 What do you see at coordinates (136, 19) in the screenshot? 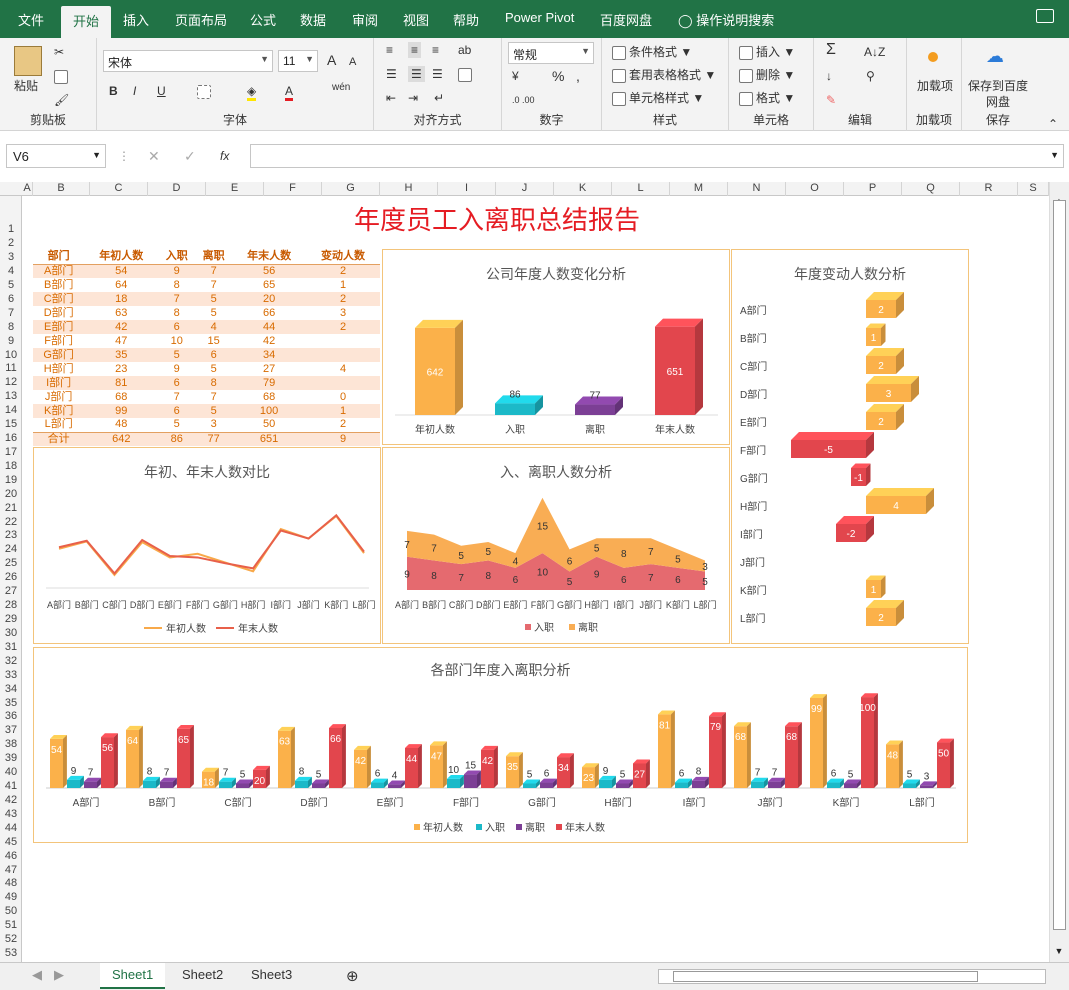
I see `tab-insert: 插入` at bounding box center [136, 19].